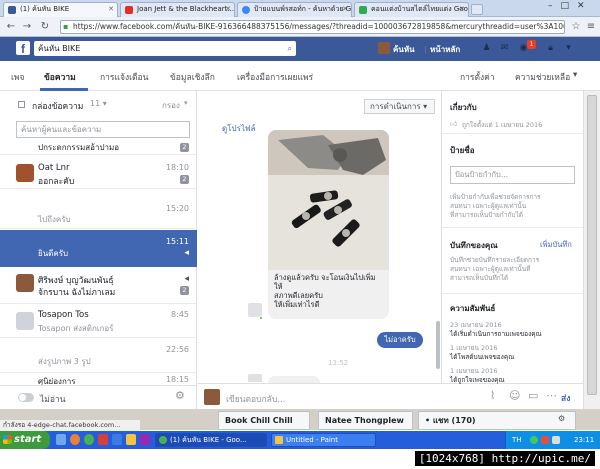  I want to click on conversation-time: 15:20, so click(177, 208).